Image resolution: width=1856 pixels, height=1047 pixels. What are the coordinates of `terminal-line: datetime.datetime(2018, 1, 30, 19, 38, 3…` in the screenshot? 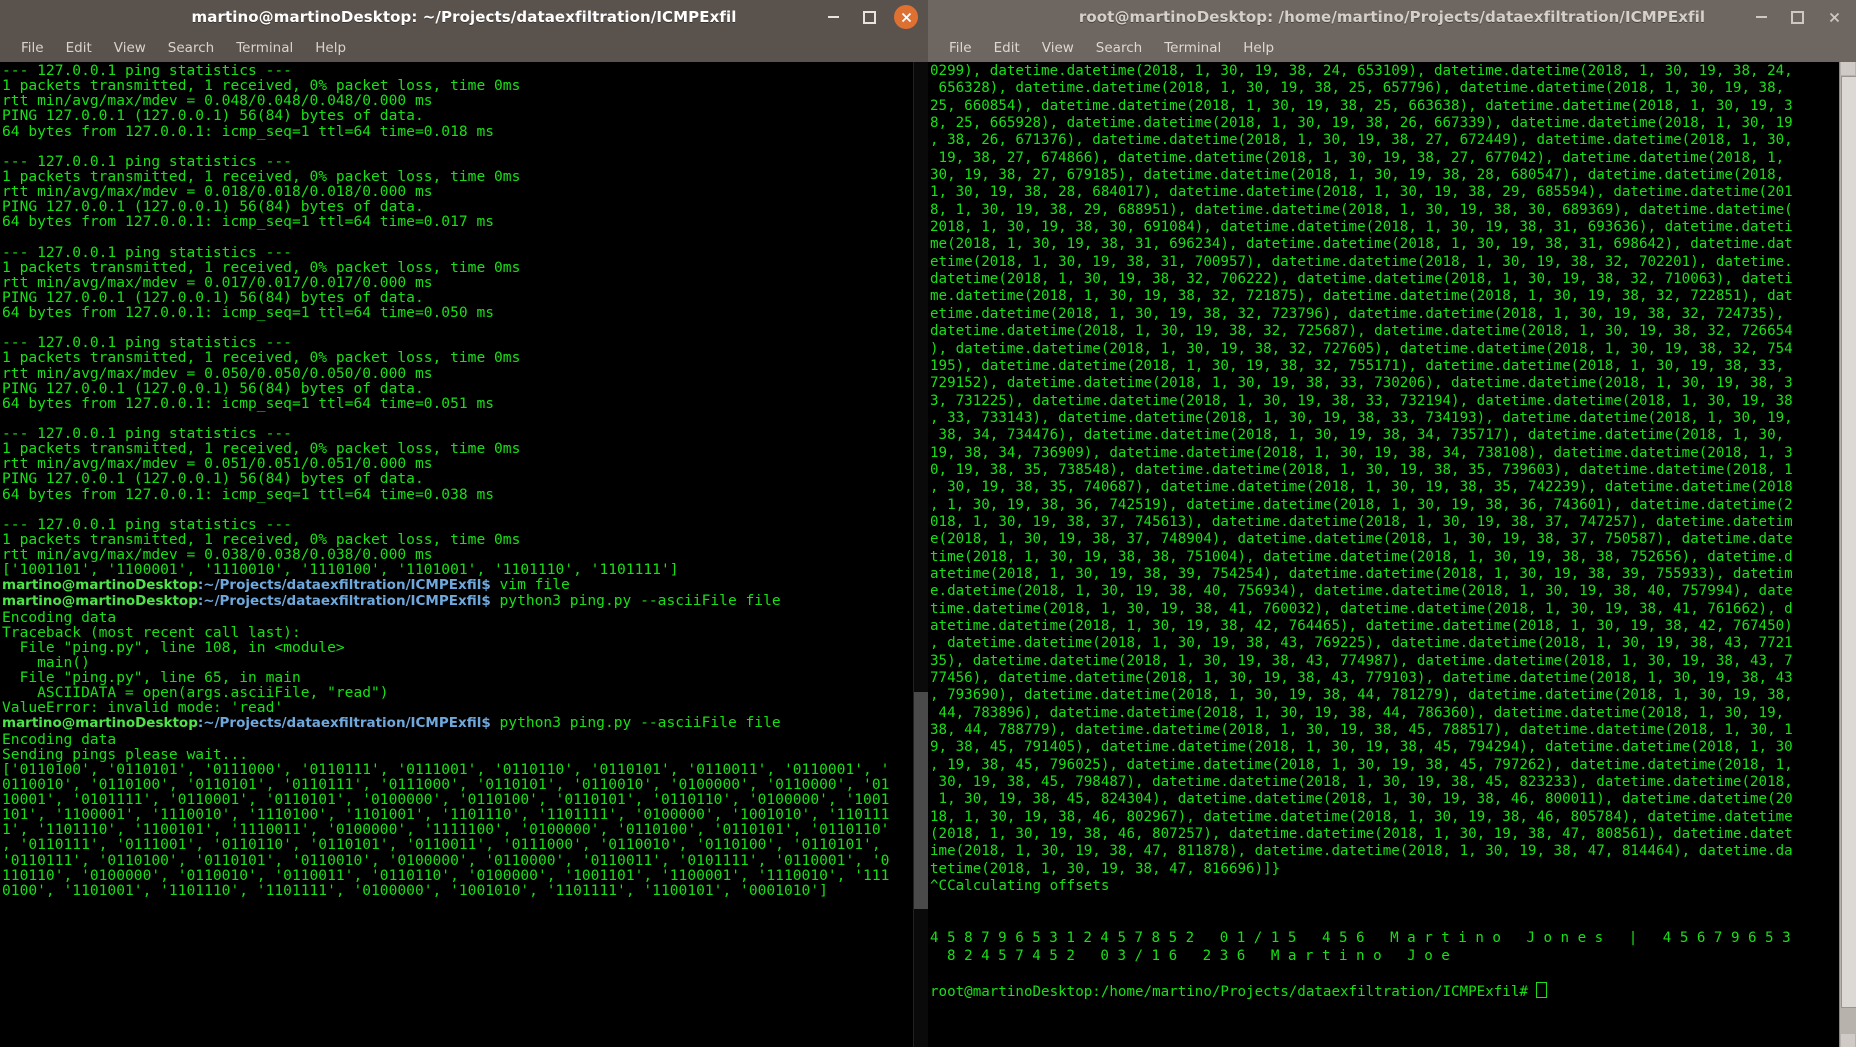 It's located at (1361, 331).